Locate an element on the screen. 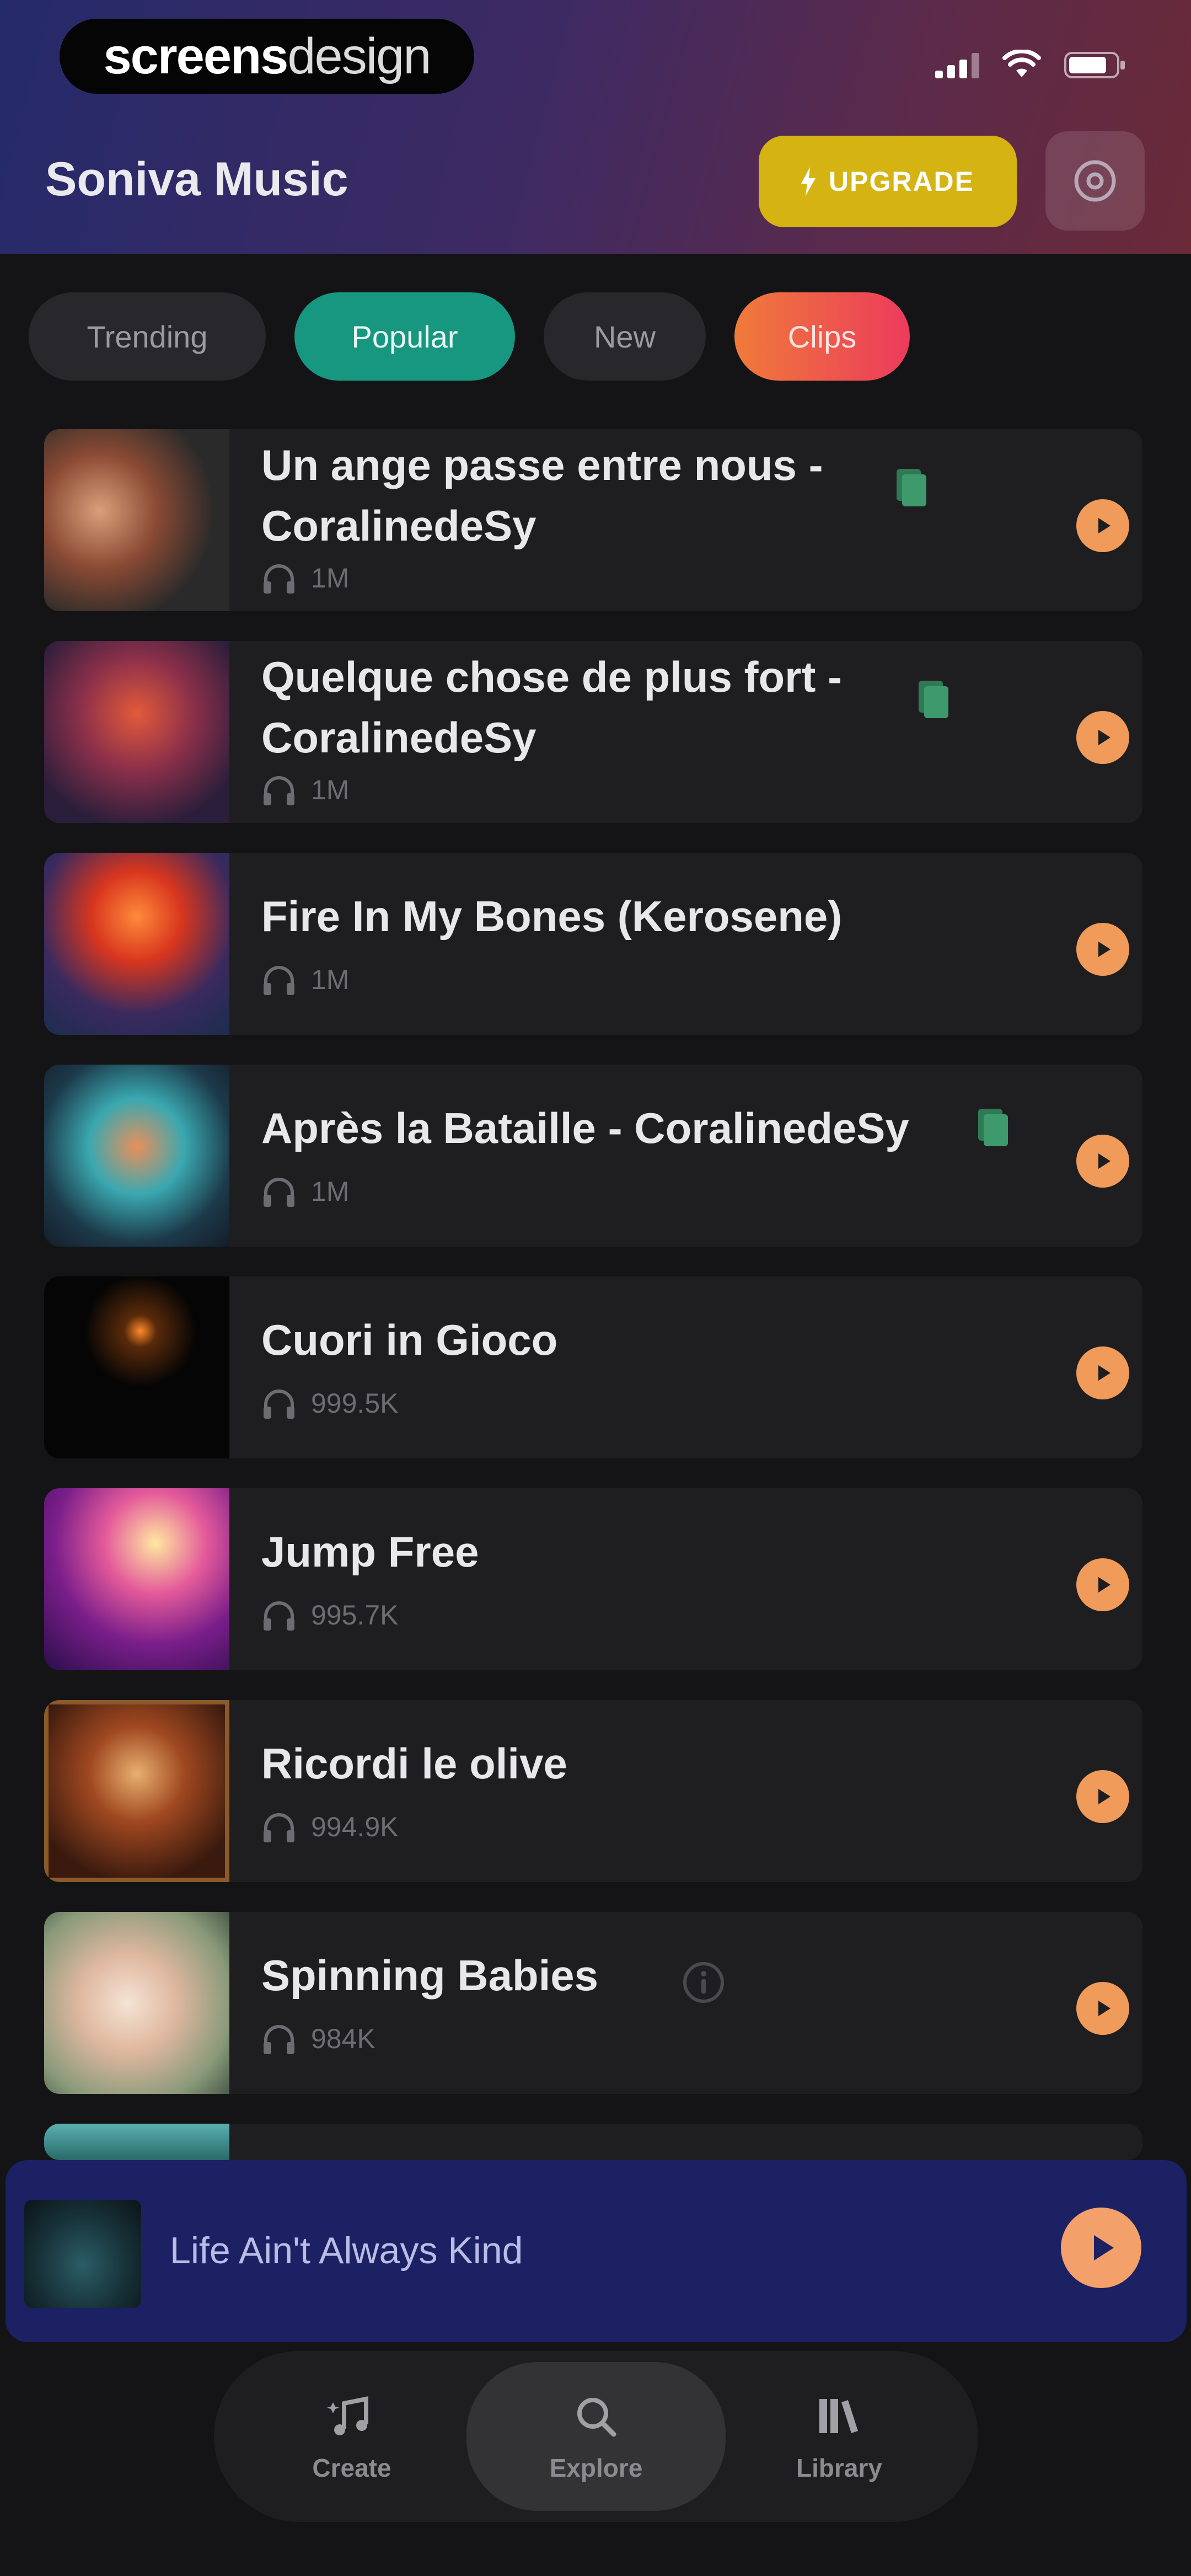  player-track-title: Life Ain't Always Kind is located at coordinates (346, 2251).